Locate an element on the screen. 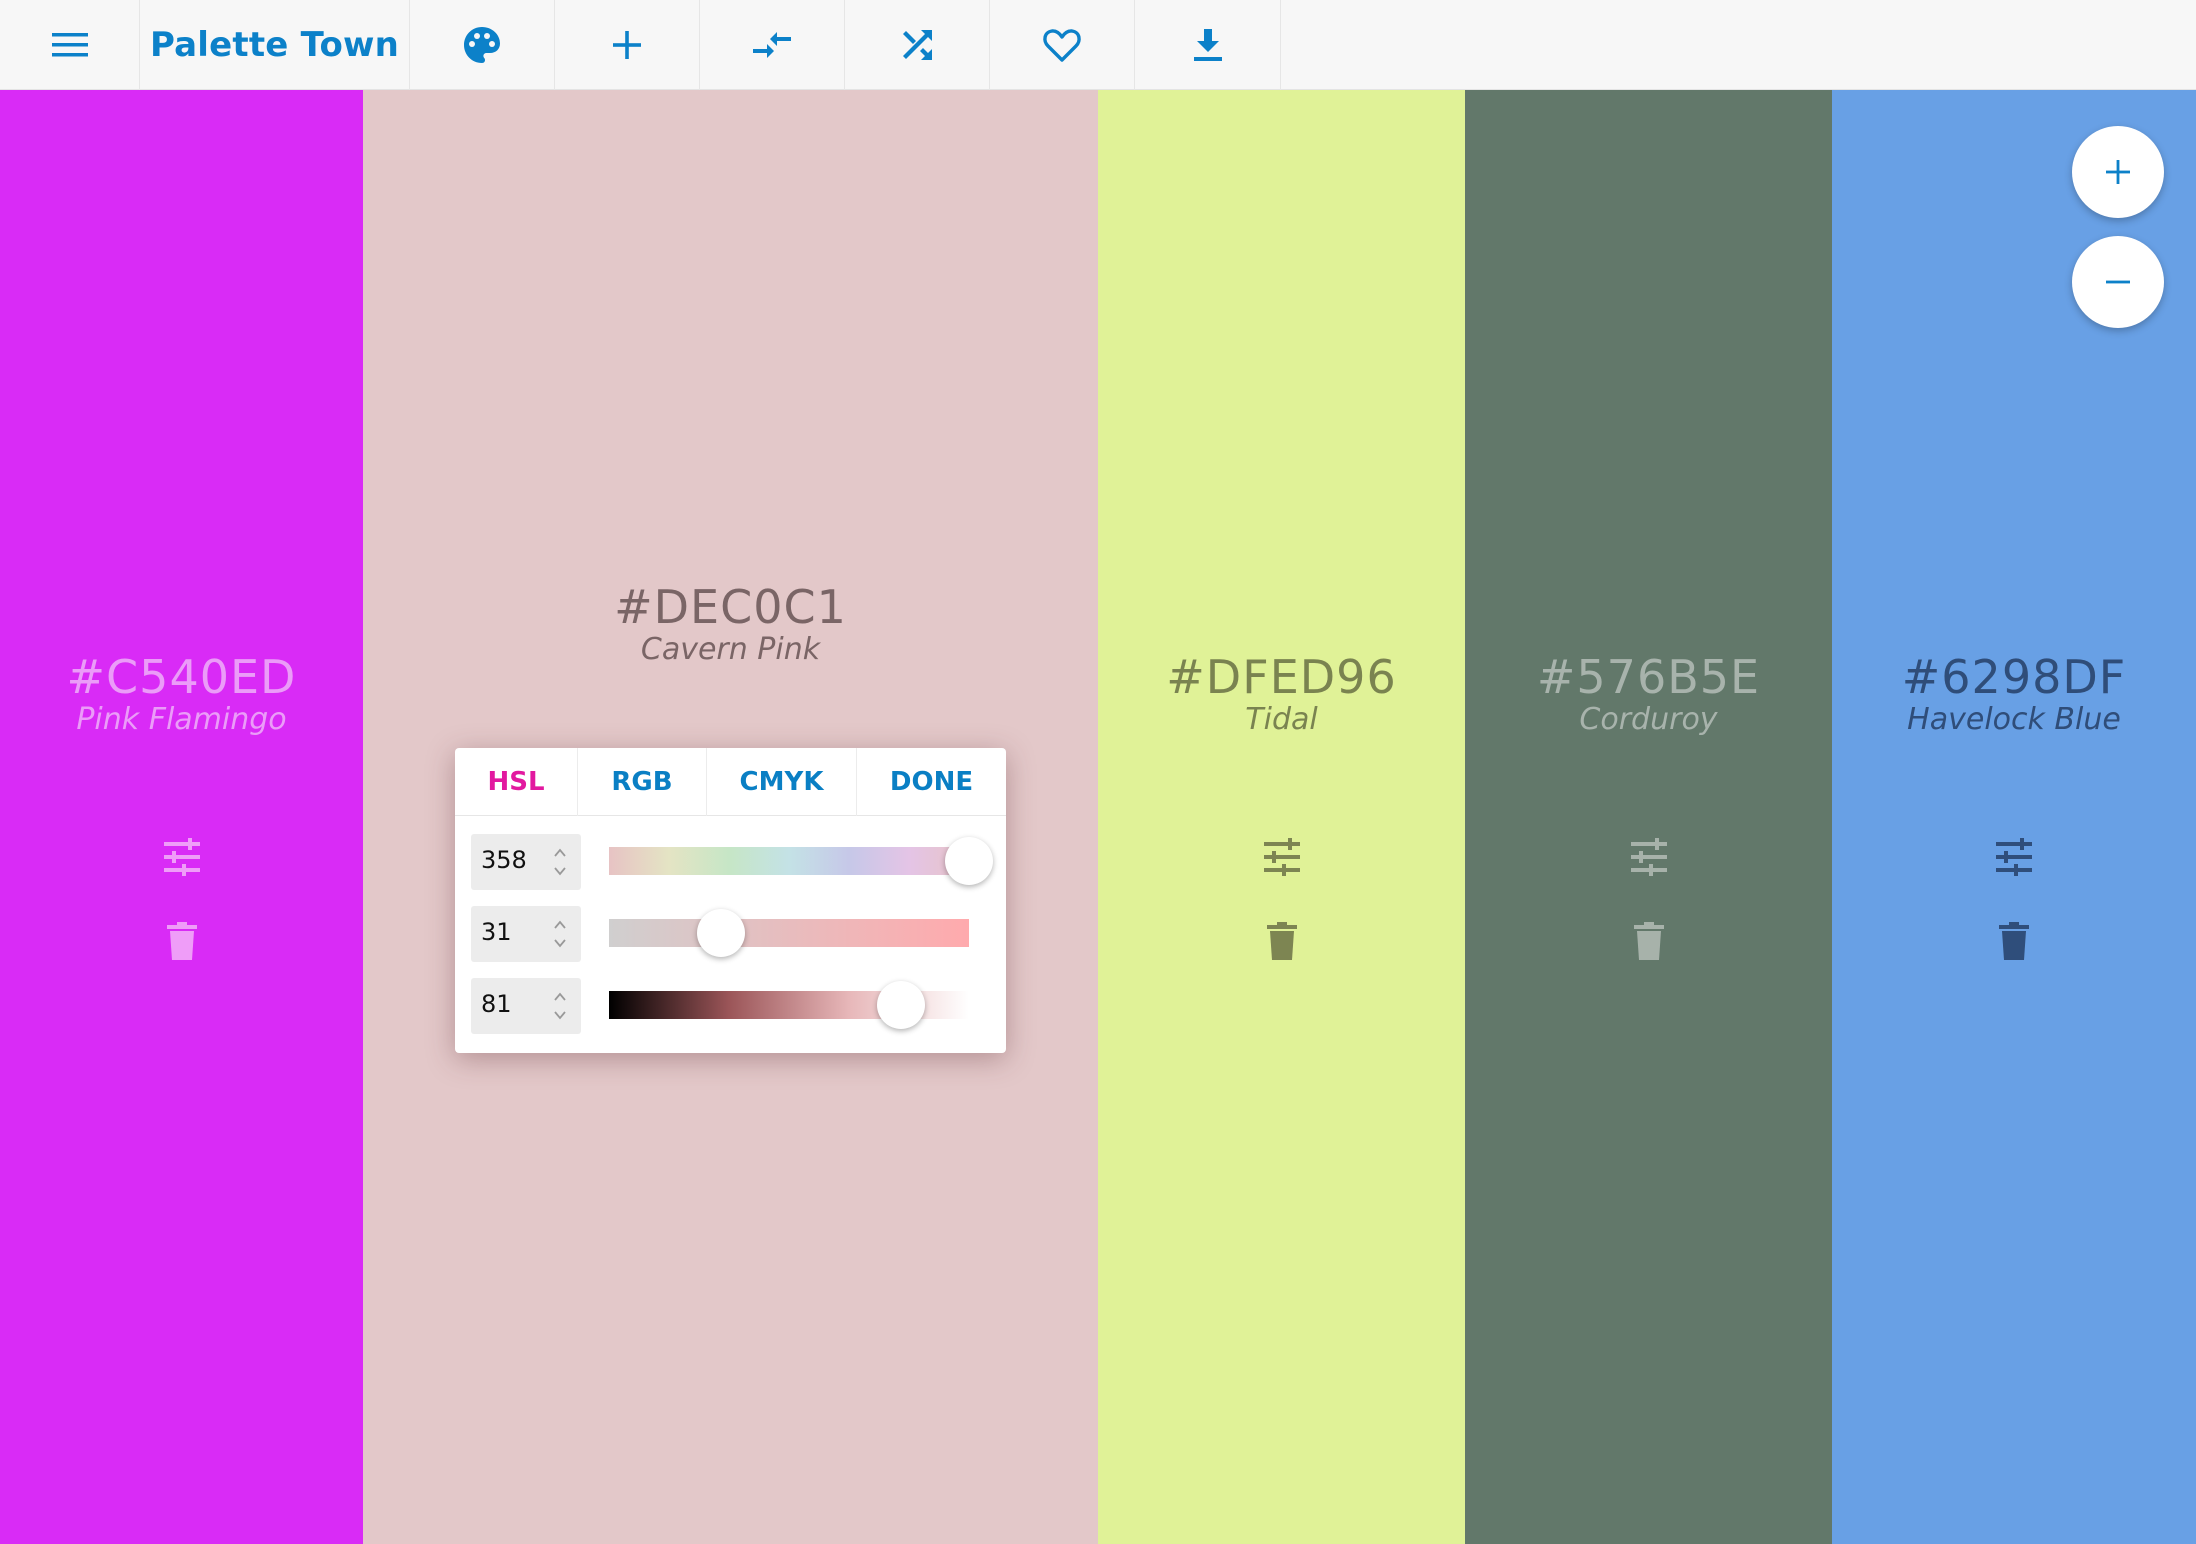 This screenshot has width=2196, height=1544. tab-hsl: HSL is located at coordinates (516, 782).